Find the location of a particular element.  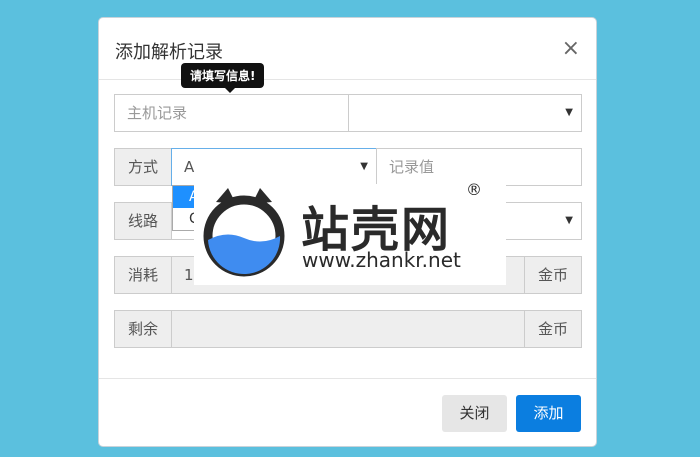

add-button: 添加 is located at coordinates (548, 413).